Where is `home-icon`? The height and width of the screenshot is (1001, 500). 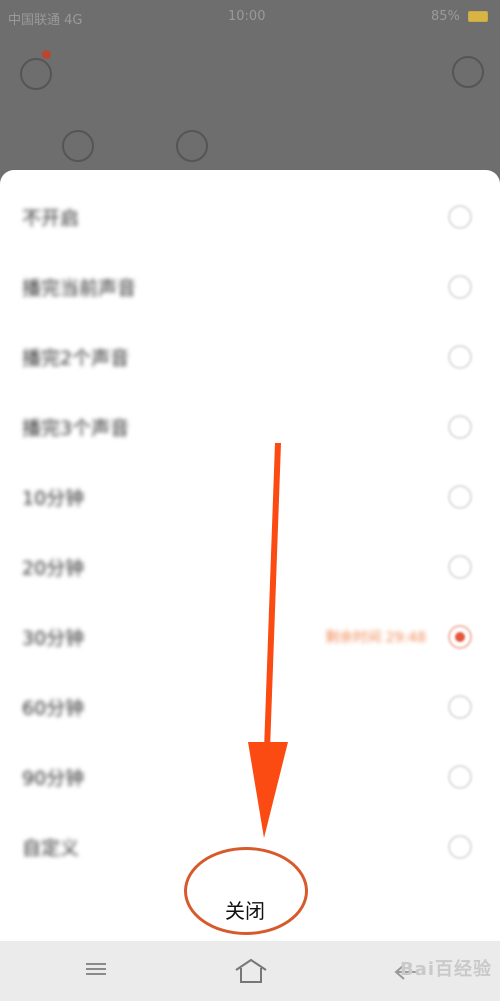 home-icon is located at coordinates (251, 971).